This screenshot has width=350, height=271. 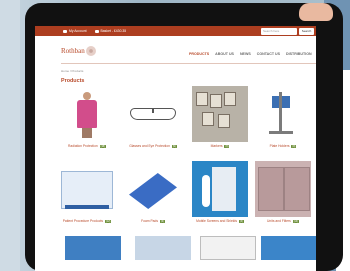 What do you see at coordinates (153, 189) in the screenshot?
I see `product-image-foam-pad` at bounding box center [153, 189].